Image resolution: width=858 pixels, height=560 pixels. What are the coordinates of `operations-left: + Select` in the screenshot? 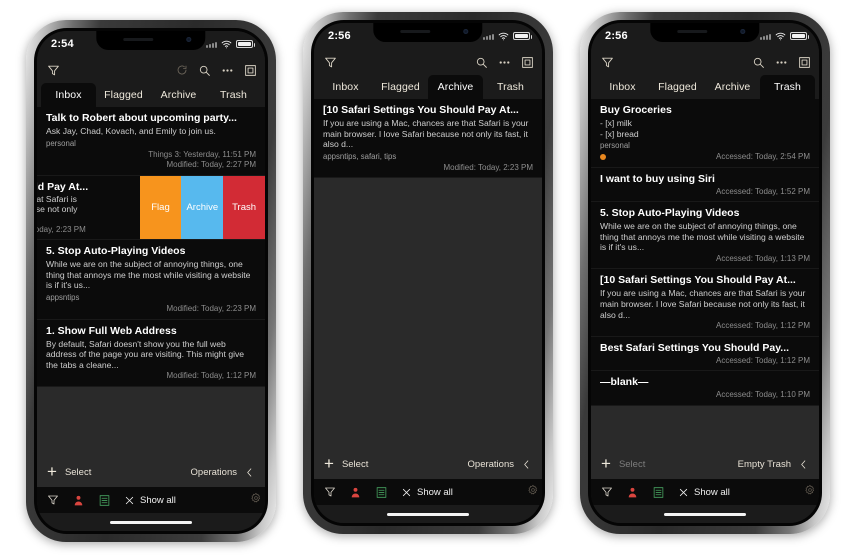 It's located at (346, 463).